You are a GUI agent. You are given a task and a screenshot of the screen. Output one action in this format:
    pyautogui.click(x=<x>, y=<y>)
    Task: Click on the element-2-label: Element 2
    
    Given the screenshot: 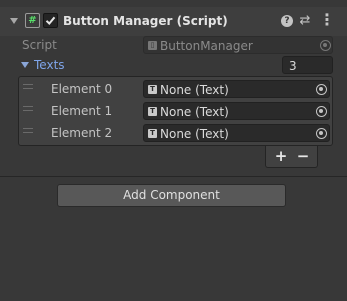 What is the action you would take?
    pyautogui.click(x=82, y=133)
    